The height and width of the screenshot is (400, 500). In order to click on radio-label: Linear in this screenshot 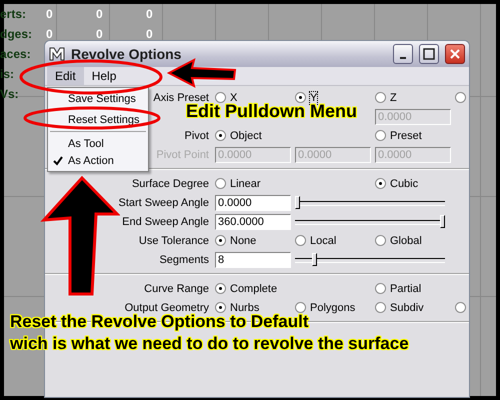, I will do `click(245, 184)`.